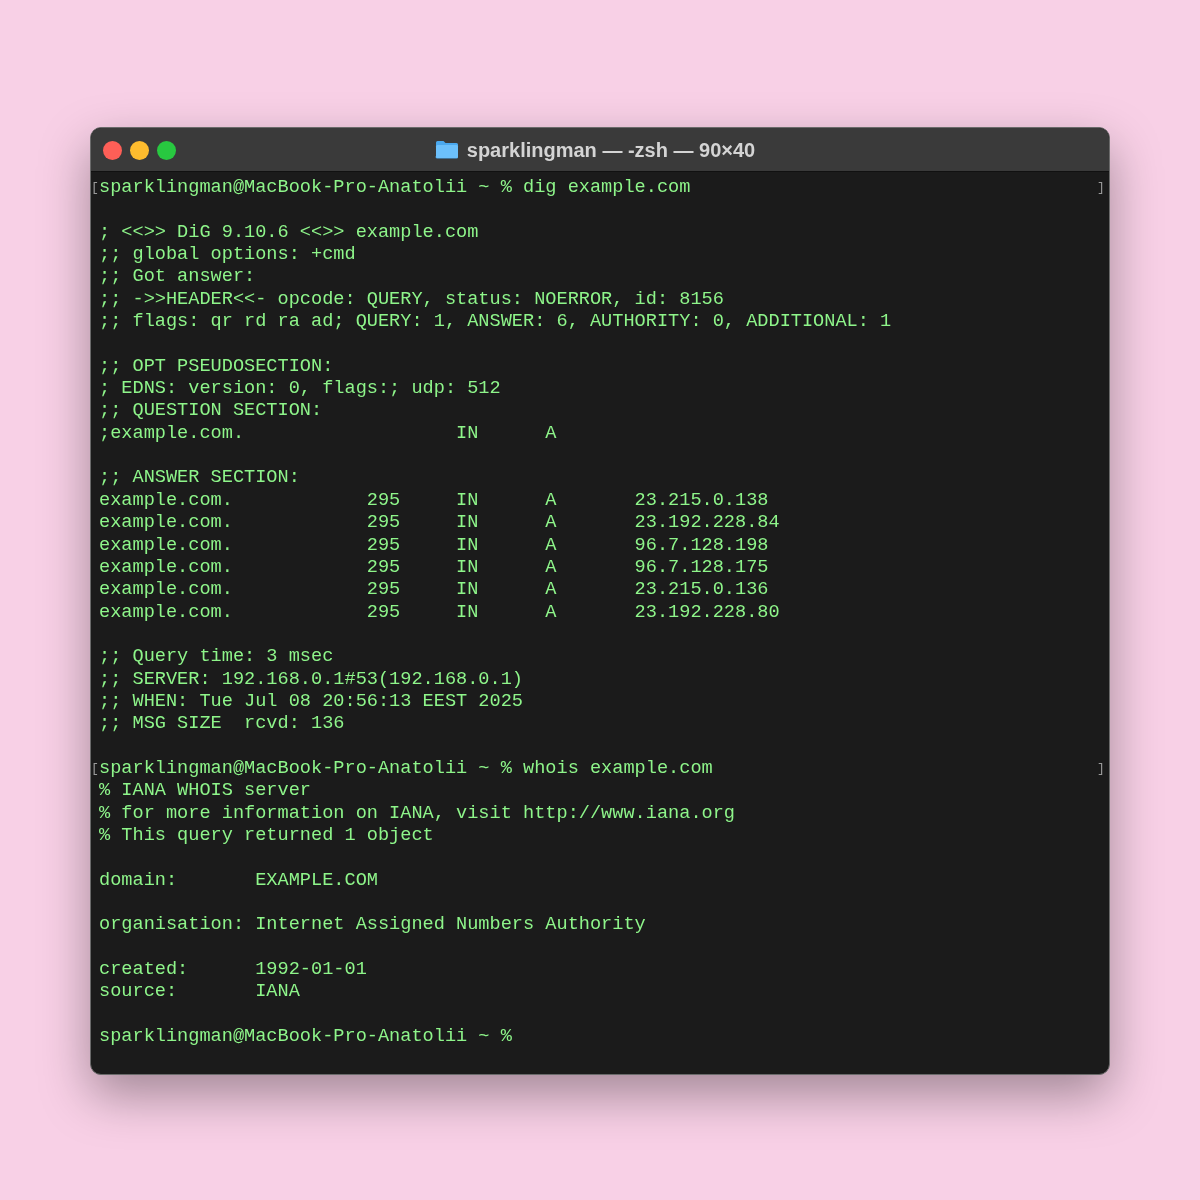 Image resolution: width=1200 pixels, height=1200 pixels. What do you see at coordinates (417, 813) in the screenshot?
I see `output-line: % for more information on IANA, visit http://www.iana.org` at bounding box center [417, 813].